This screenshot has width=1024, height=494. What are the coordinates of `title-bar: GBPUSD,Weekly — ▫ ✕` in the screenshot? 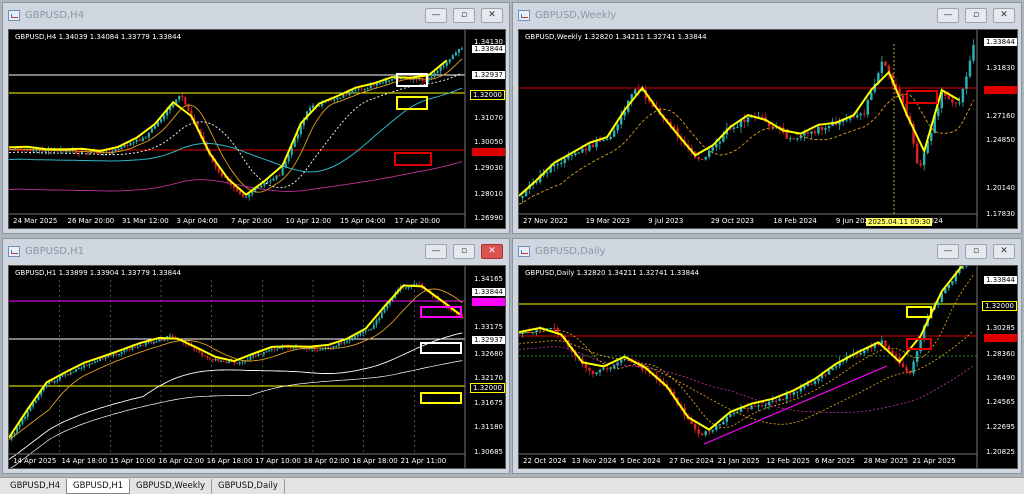 It's located at (767, 16).